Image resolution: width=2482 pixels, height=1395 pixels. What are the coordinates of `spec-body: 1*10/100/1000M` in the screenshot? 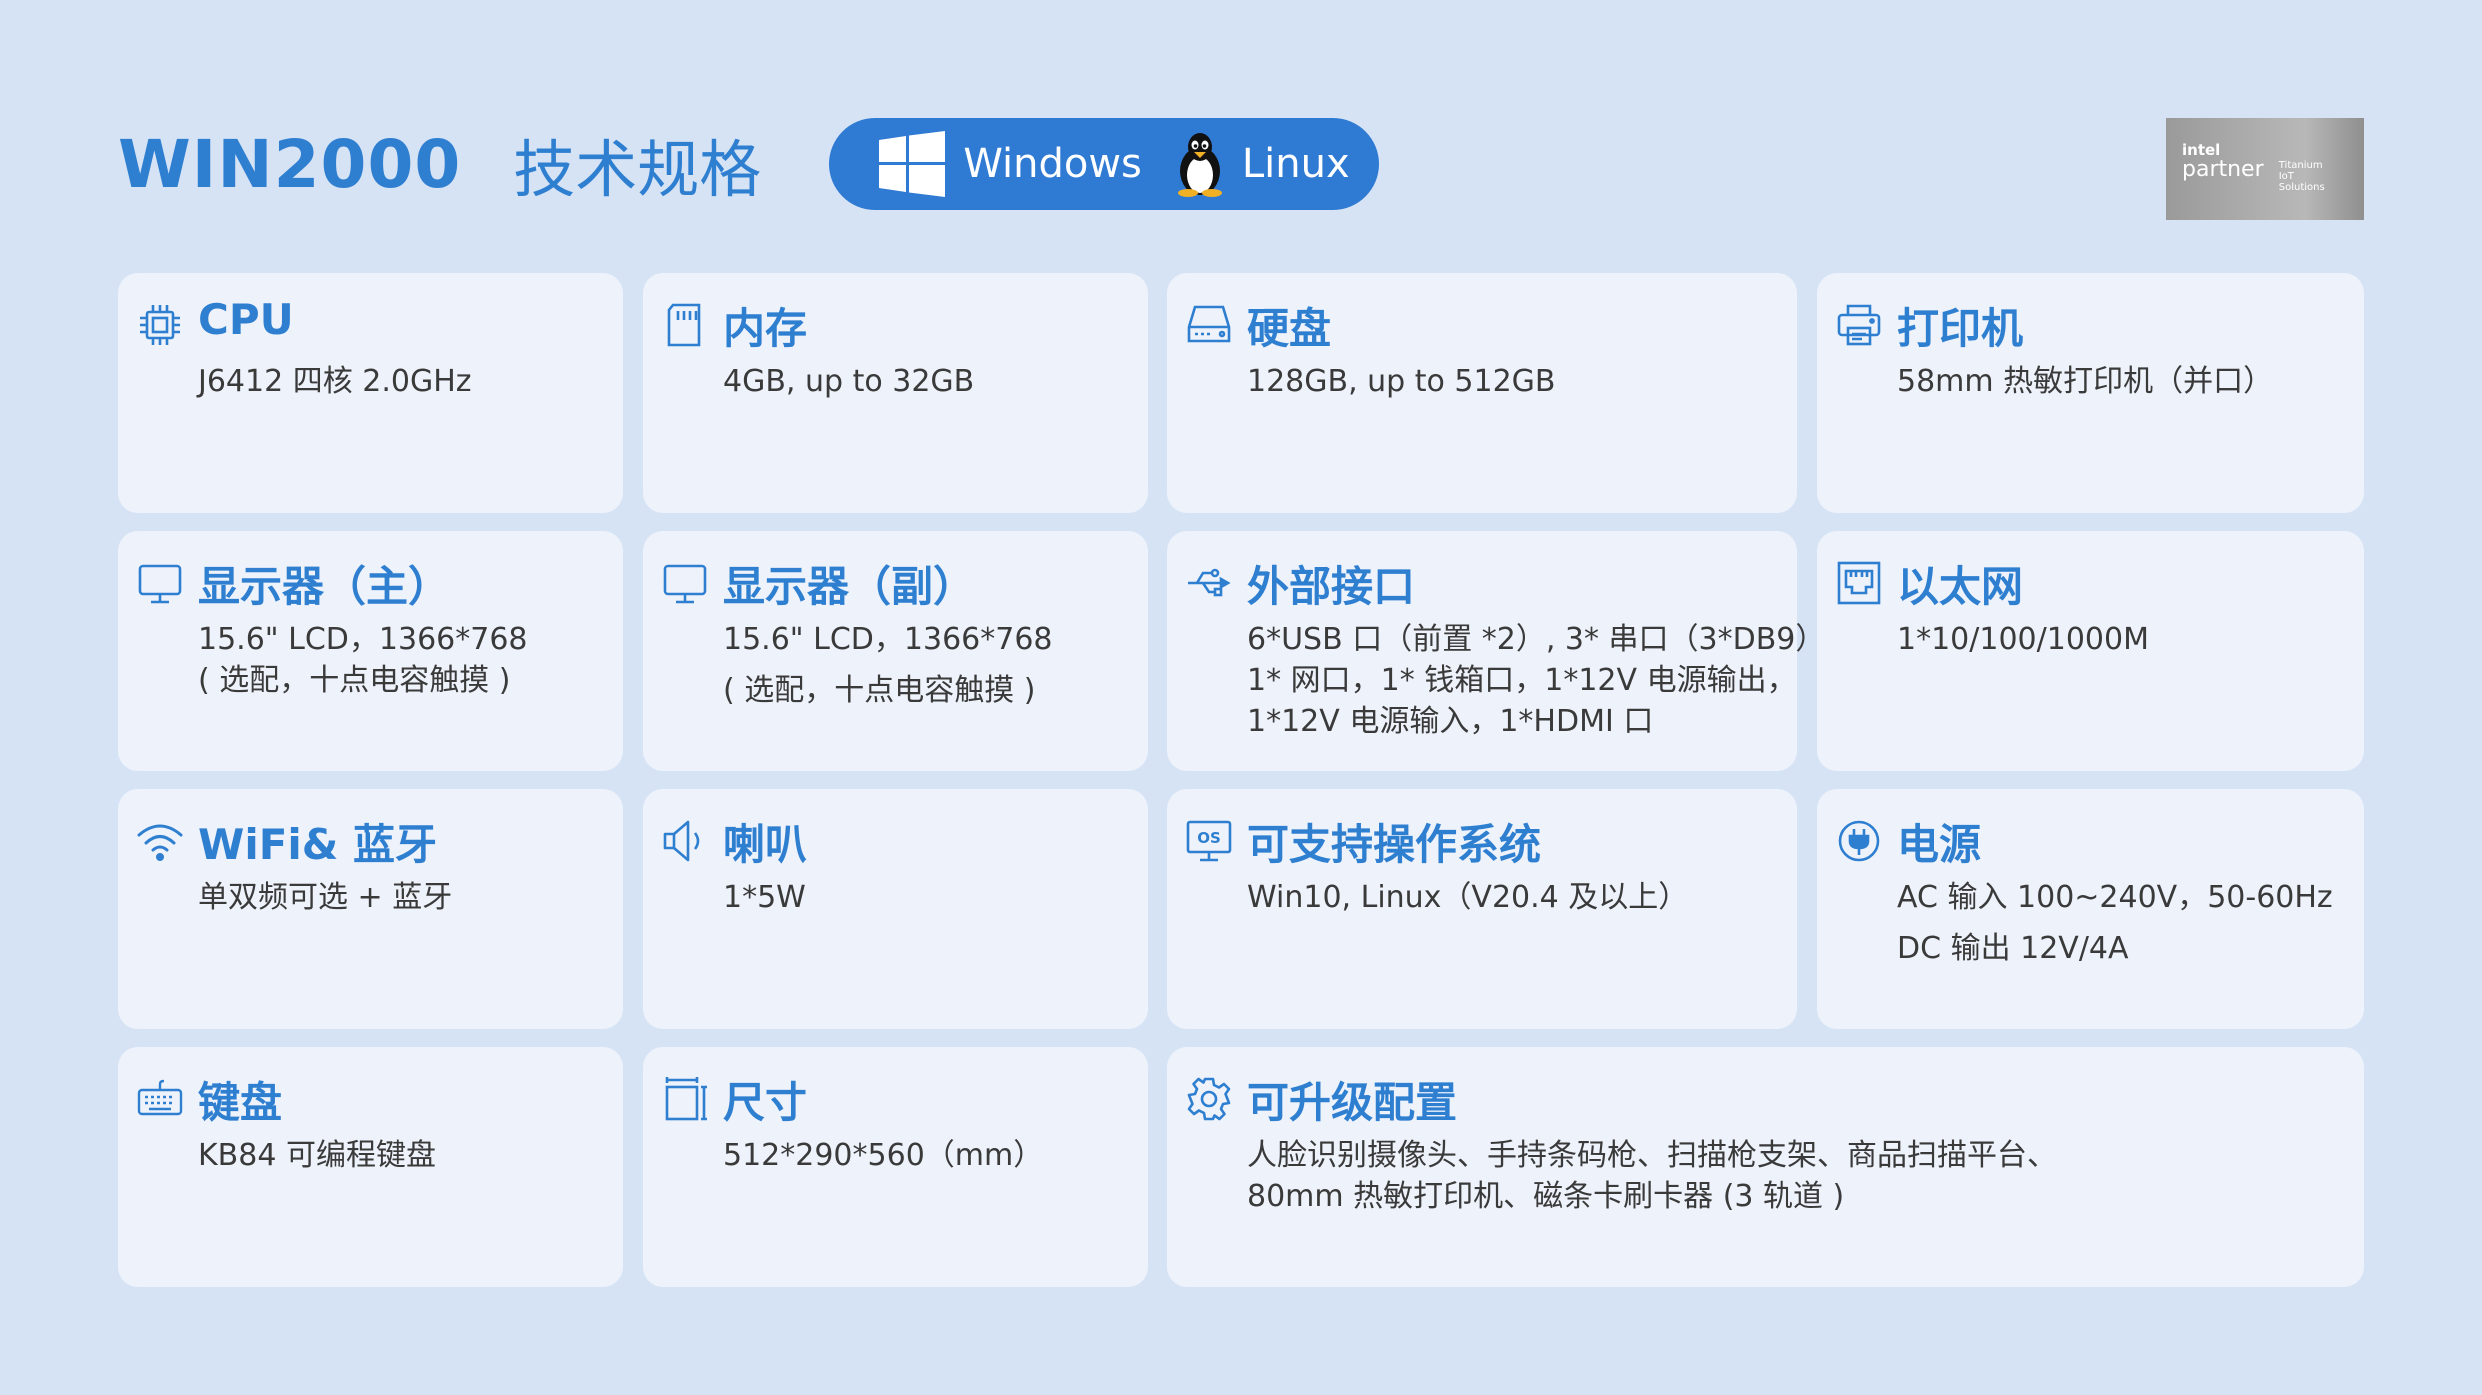 It's located at (2023, 639).